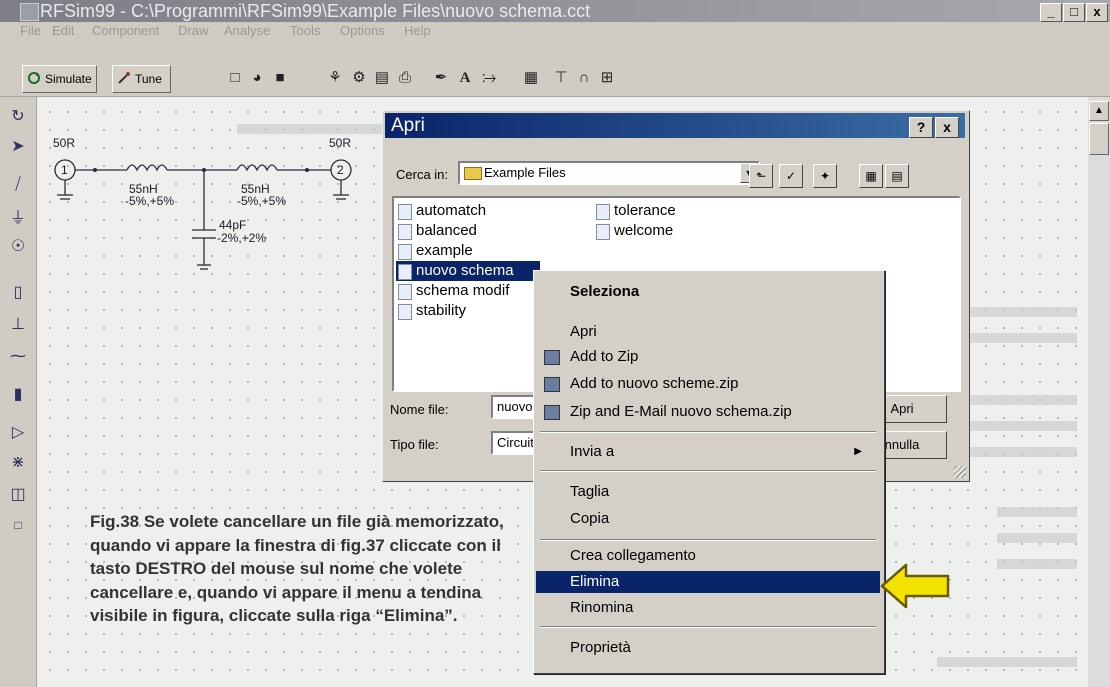 The width and height of the screenshot is (1110, 687). Describe the element at coordinates (441, 78) in the screenshot. I see `pen-icon: ✒` at that location.